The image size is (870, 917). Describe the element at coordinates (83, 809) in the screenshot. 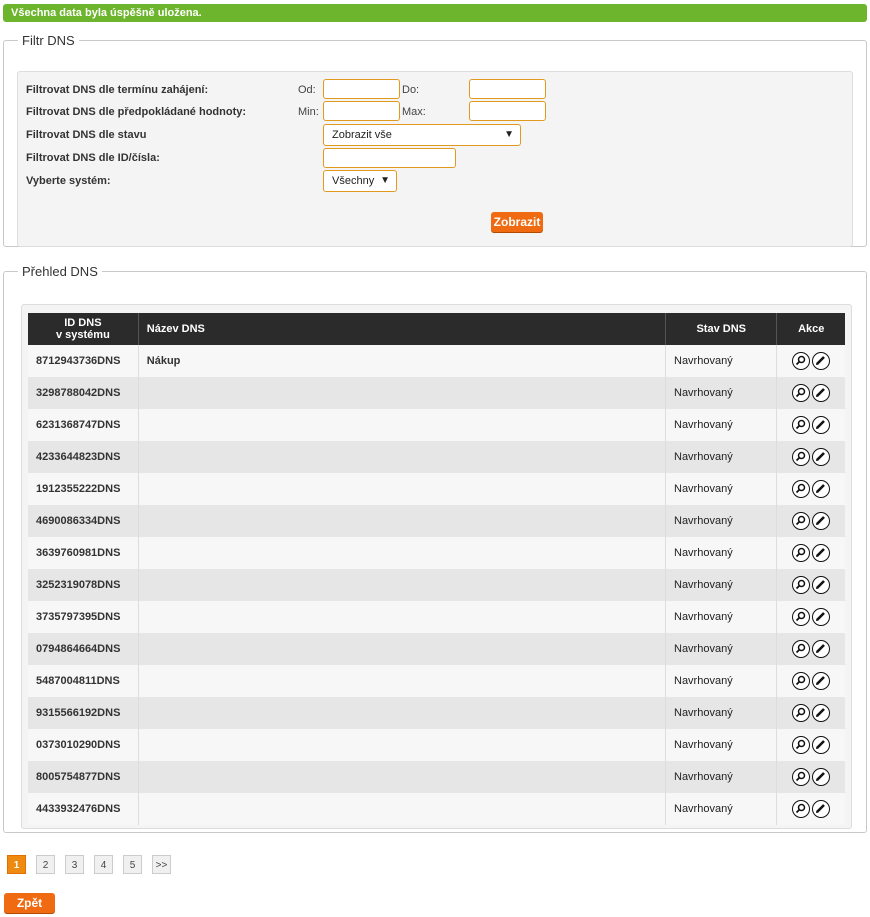

I see `cell-id: 4433932476DNS` at that location.